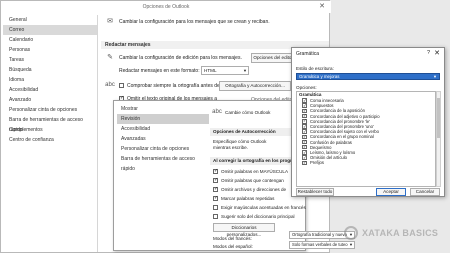 The height and width of the screenshot is (253, 450). Describe the element at coordinates (248, 198) in the screenshot. I see `flag-repeated-label: Marcar palabras repetidas` at that location.